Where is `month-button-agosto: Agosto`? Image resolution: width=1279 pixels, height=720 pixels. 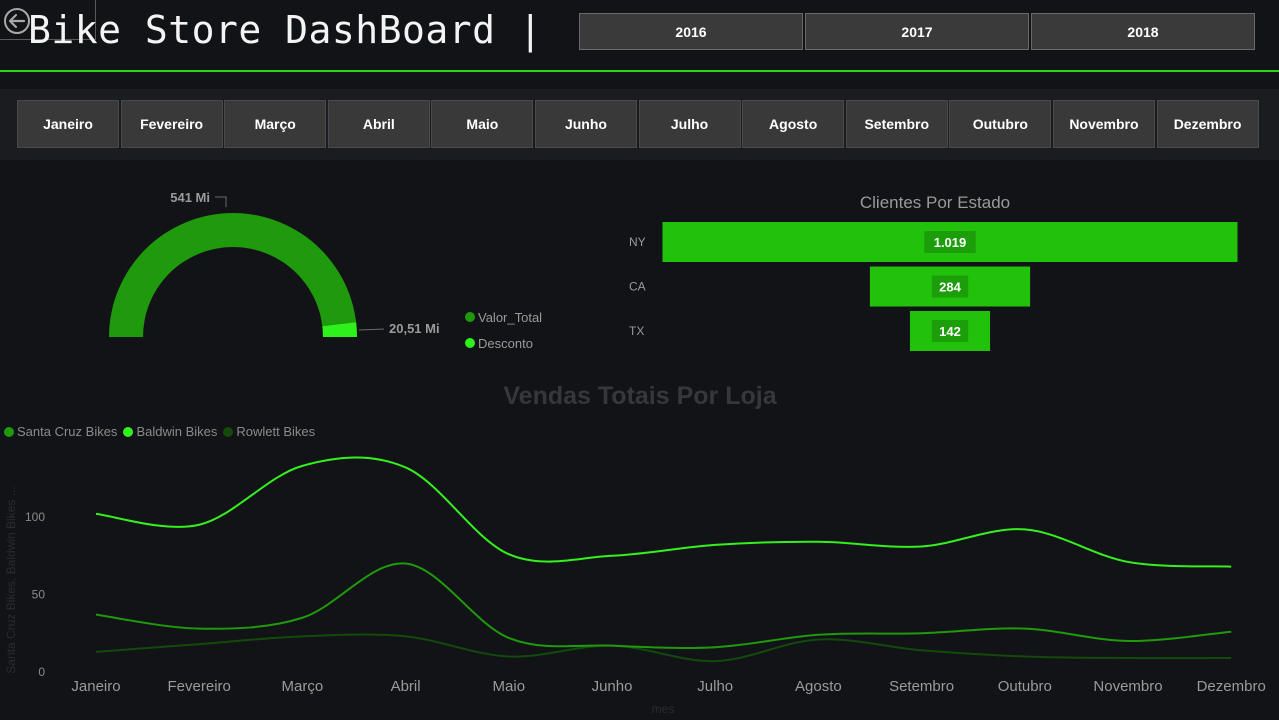
month-button-agosto: Agosto is located at coordinates (793, 124).